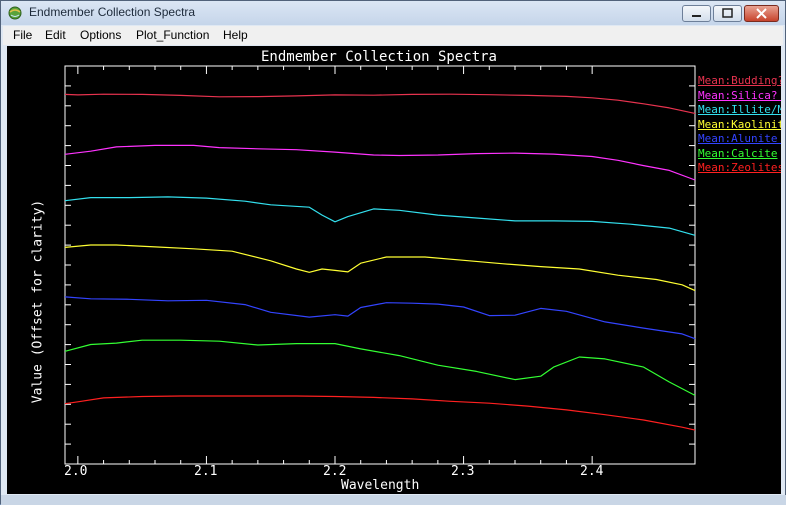 Image resolution: width=786 pixels, height=505 pixels. Describe the element at coordinates (76, 471) in the screenshot. I see `x-tick-label: 2.0` at that location.